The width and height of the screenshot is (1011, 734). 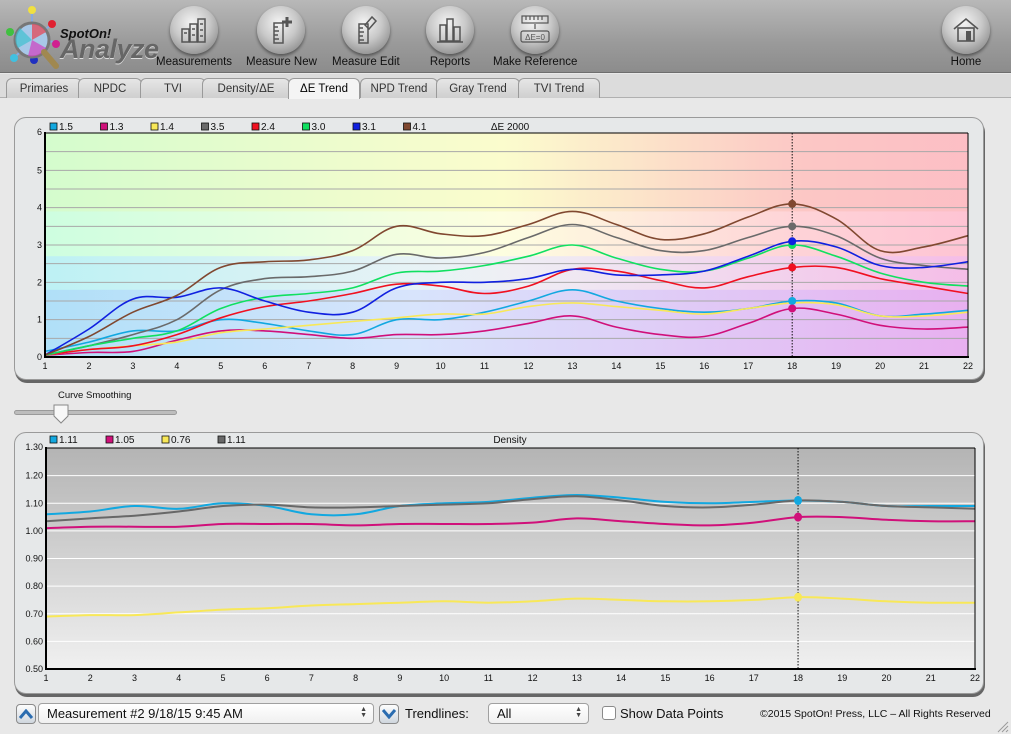 What do you see at coordinates (45, 678) in the screenshot?
I see `x-tick-label: 1` at bounding box center [45, 678].